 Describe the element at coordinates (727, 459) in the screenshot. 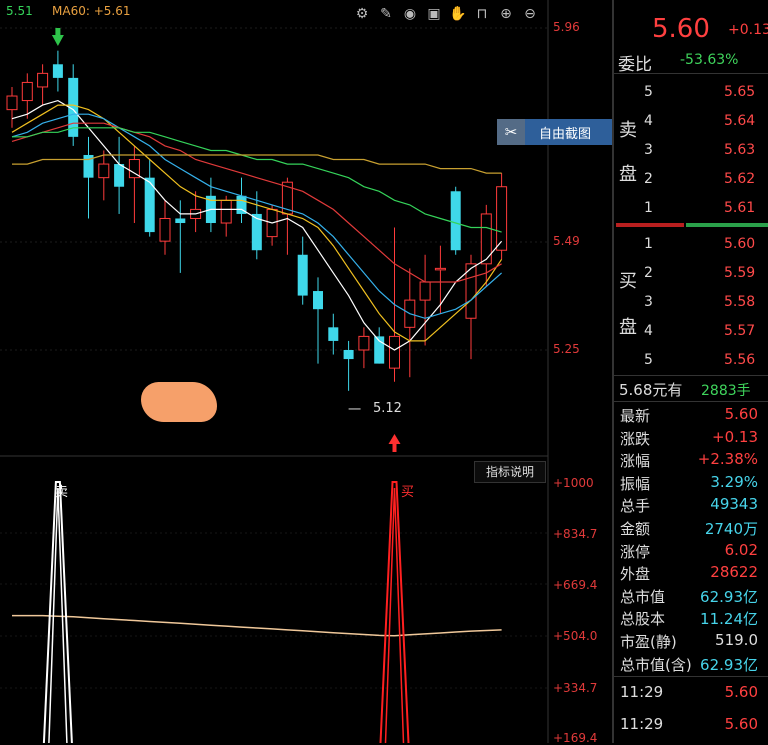

I see `stat-value: +2.38%` at that location.